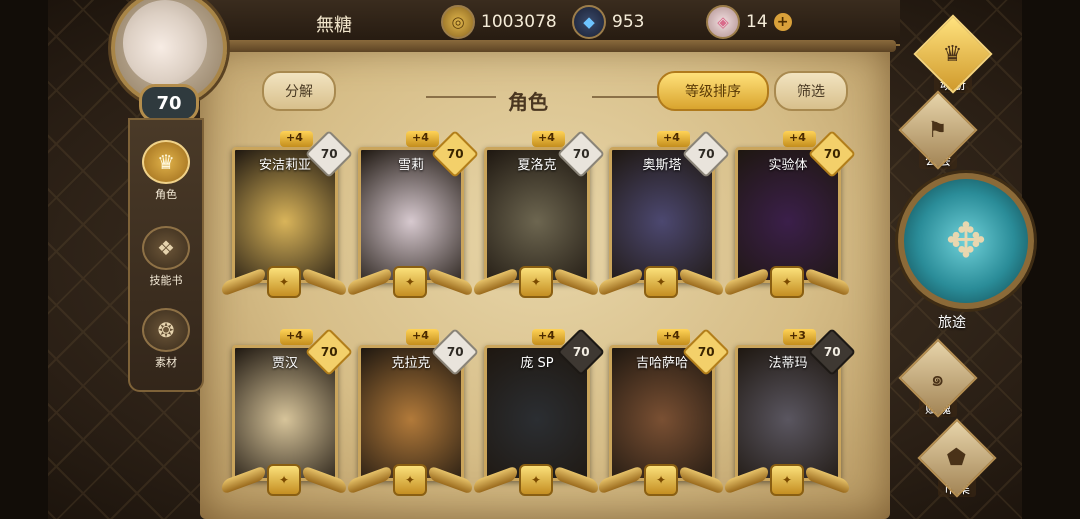 The image size is (1080, 519). I want to click on blue-crystal-icon: ◆, so click(589, 22).